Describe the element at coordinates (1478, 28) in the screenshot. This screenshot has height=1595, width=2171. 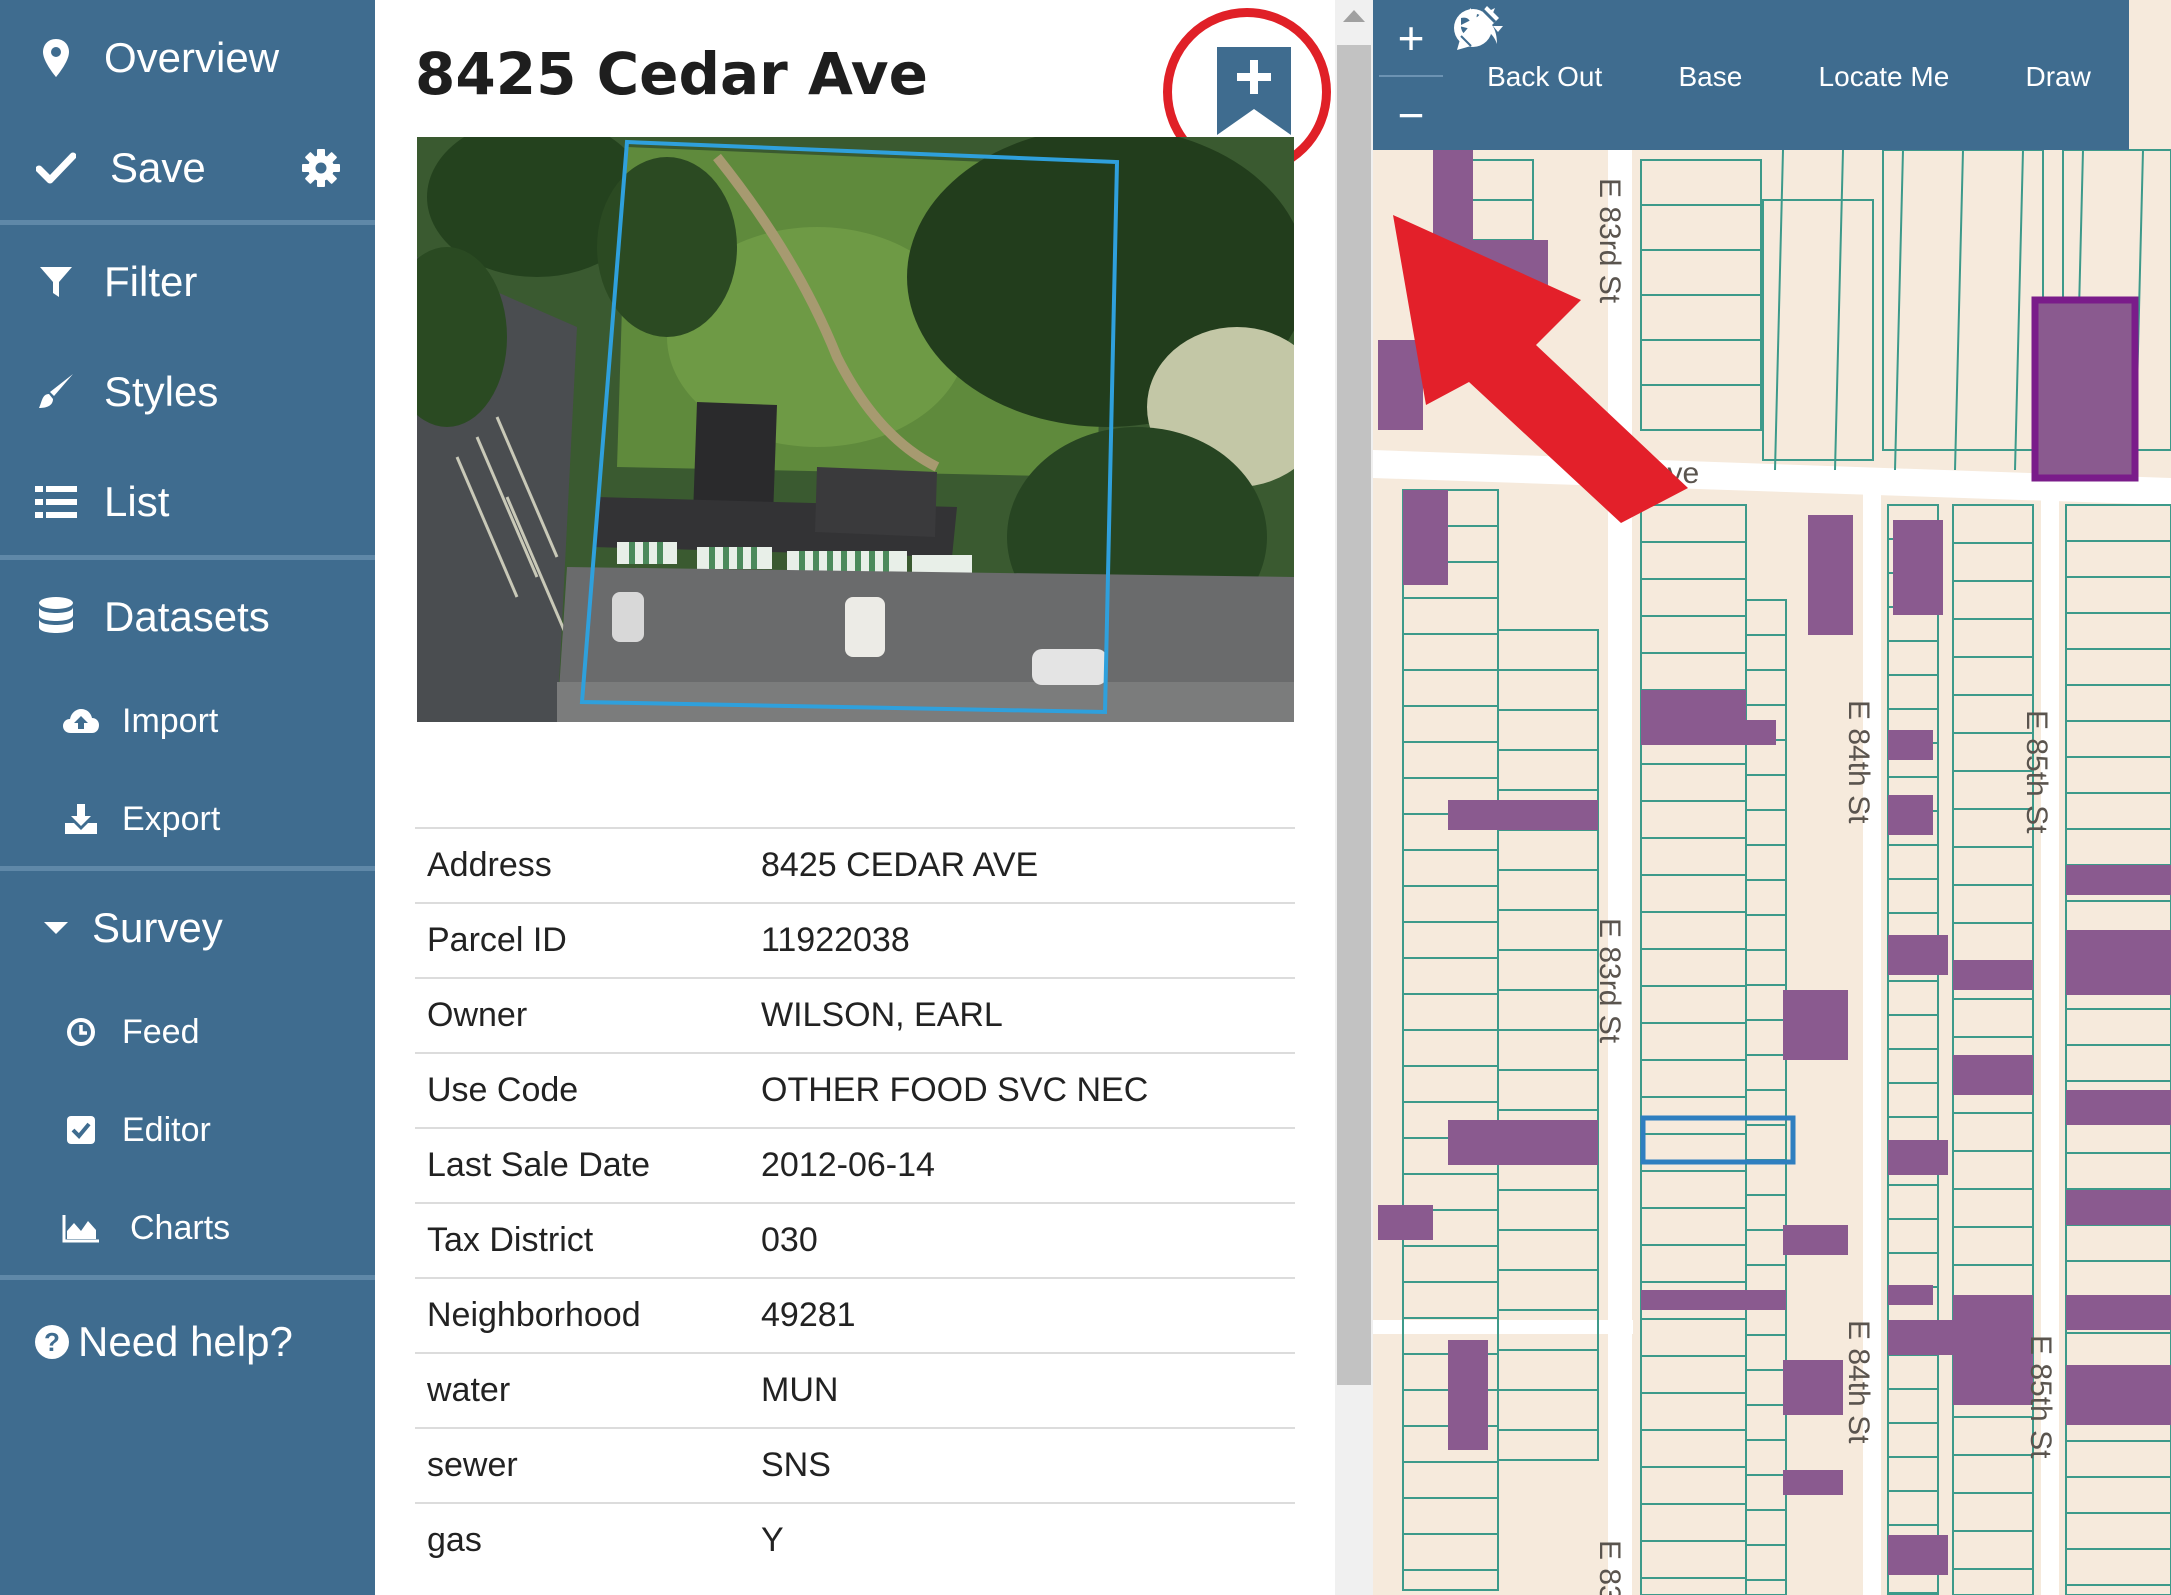
I see `pencil-icon` at that location.